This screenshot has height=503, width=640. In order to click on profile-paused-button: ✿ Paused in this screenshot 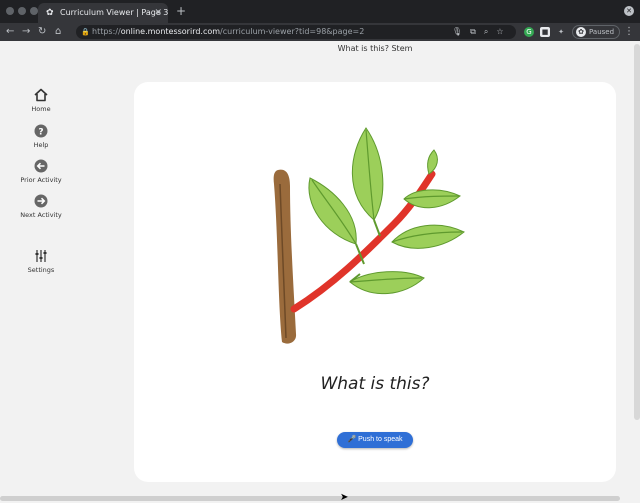, I will do `click(596, 32)`.